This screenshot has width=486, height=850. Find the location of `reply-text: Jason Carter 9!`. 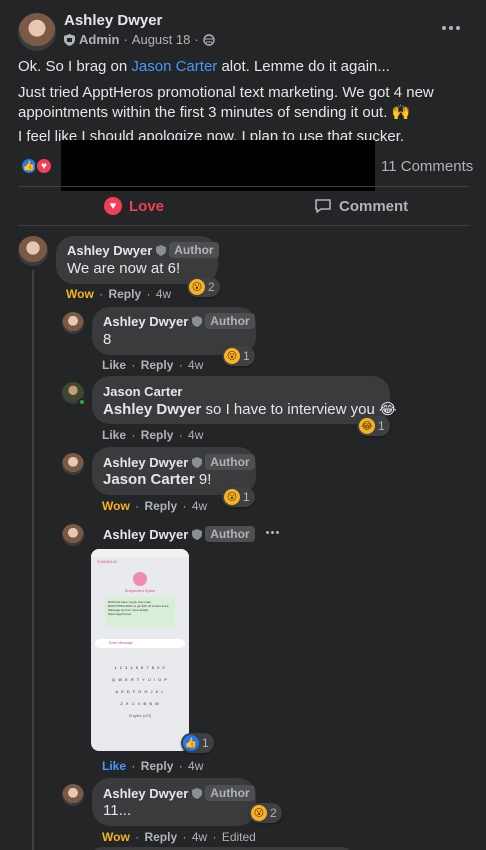

reply-text: Jason Carter 9! is located at coordinates (157, 479).